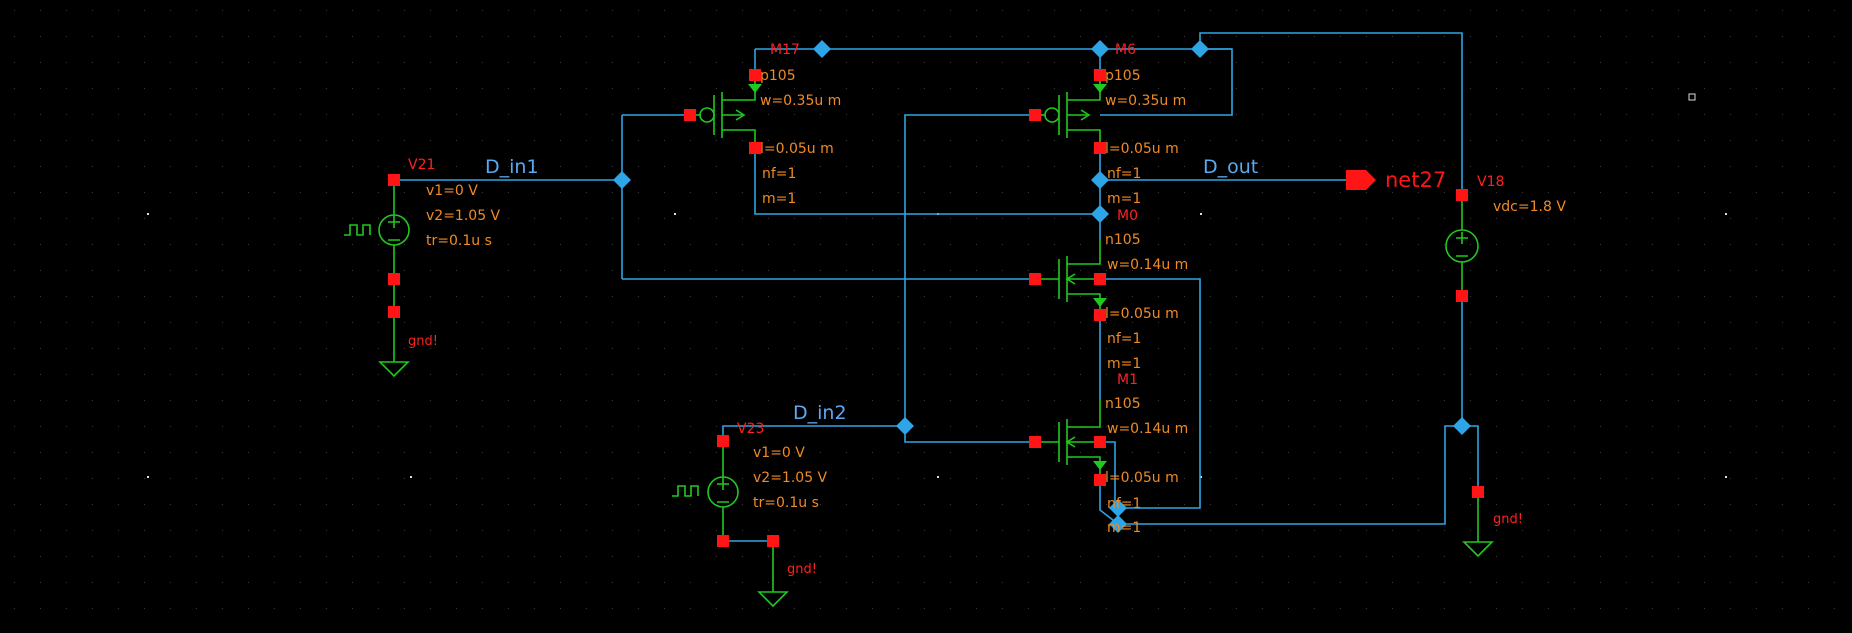 The height and width of the screenshot is (633, 1852). Describe the element at coordinates (927, 181) in the screenshot. I see `wire-m17-drain` at that location.